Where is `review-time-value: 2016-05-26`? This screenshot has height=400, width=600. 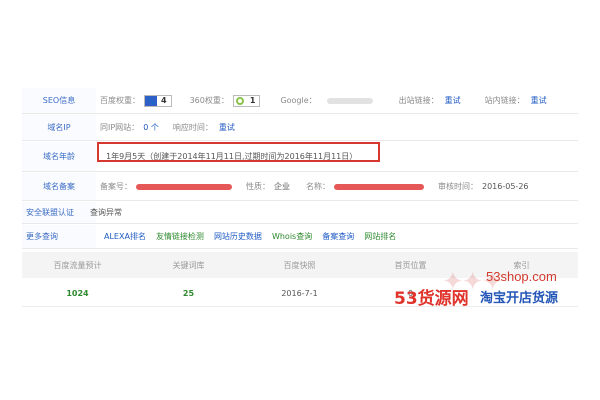
review-time-value: 2016-05-26 is located at coordinates (505, 186).